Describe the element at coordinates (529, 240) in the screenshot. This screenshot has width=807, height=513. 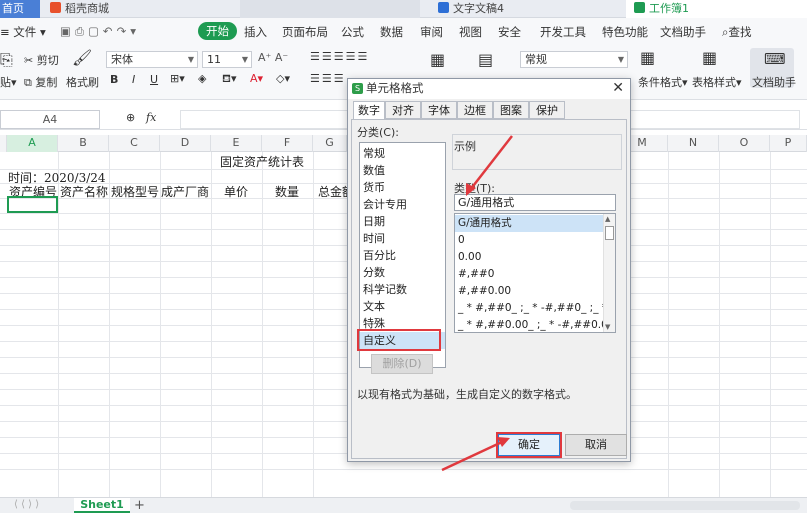
I see `type-item: 0` at that location.